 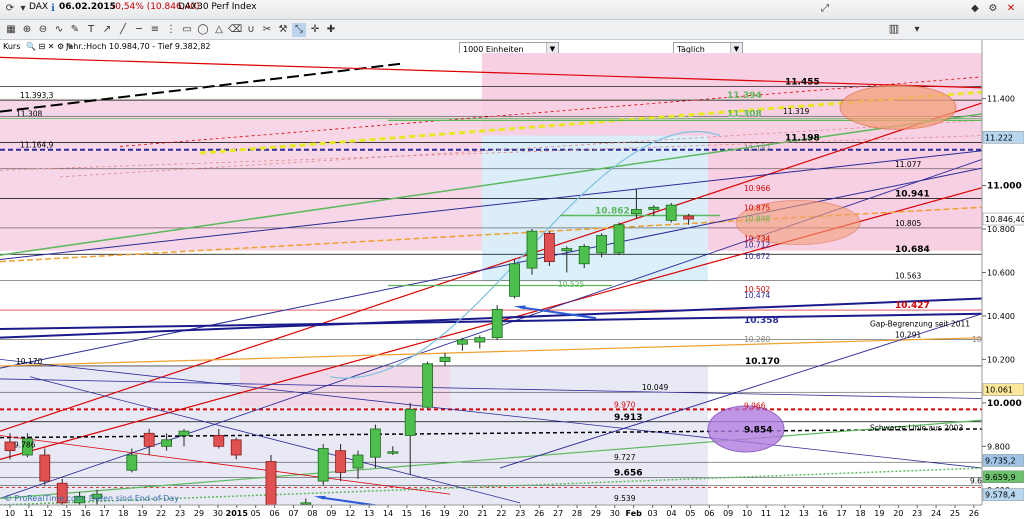 What do you see at coordinates (23, 9) in the screenshot?
I see `dropdown-icon: ▾` at bounding box center [23, 9].